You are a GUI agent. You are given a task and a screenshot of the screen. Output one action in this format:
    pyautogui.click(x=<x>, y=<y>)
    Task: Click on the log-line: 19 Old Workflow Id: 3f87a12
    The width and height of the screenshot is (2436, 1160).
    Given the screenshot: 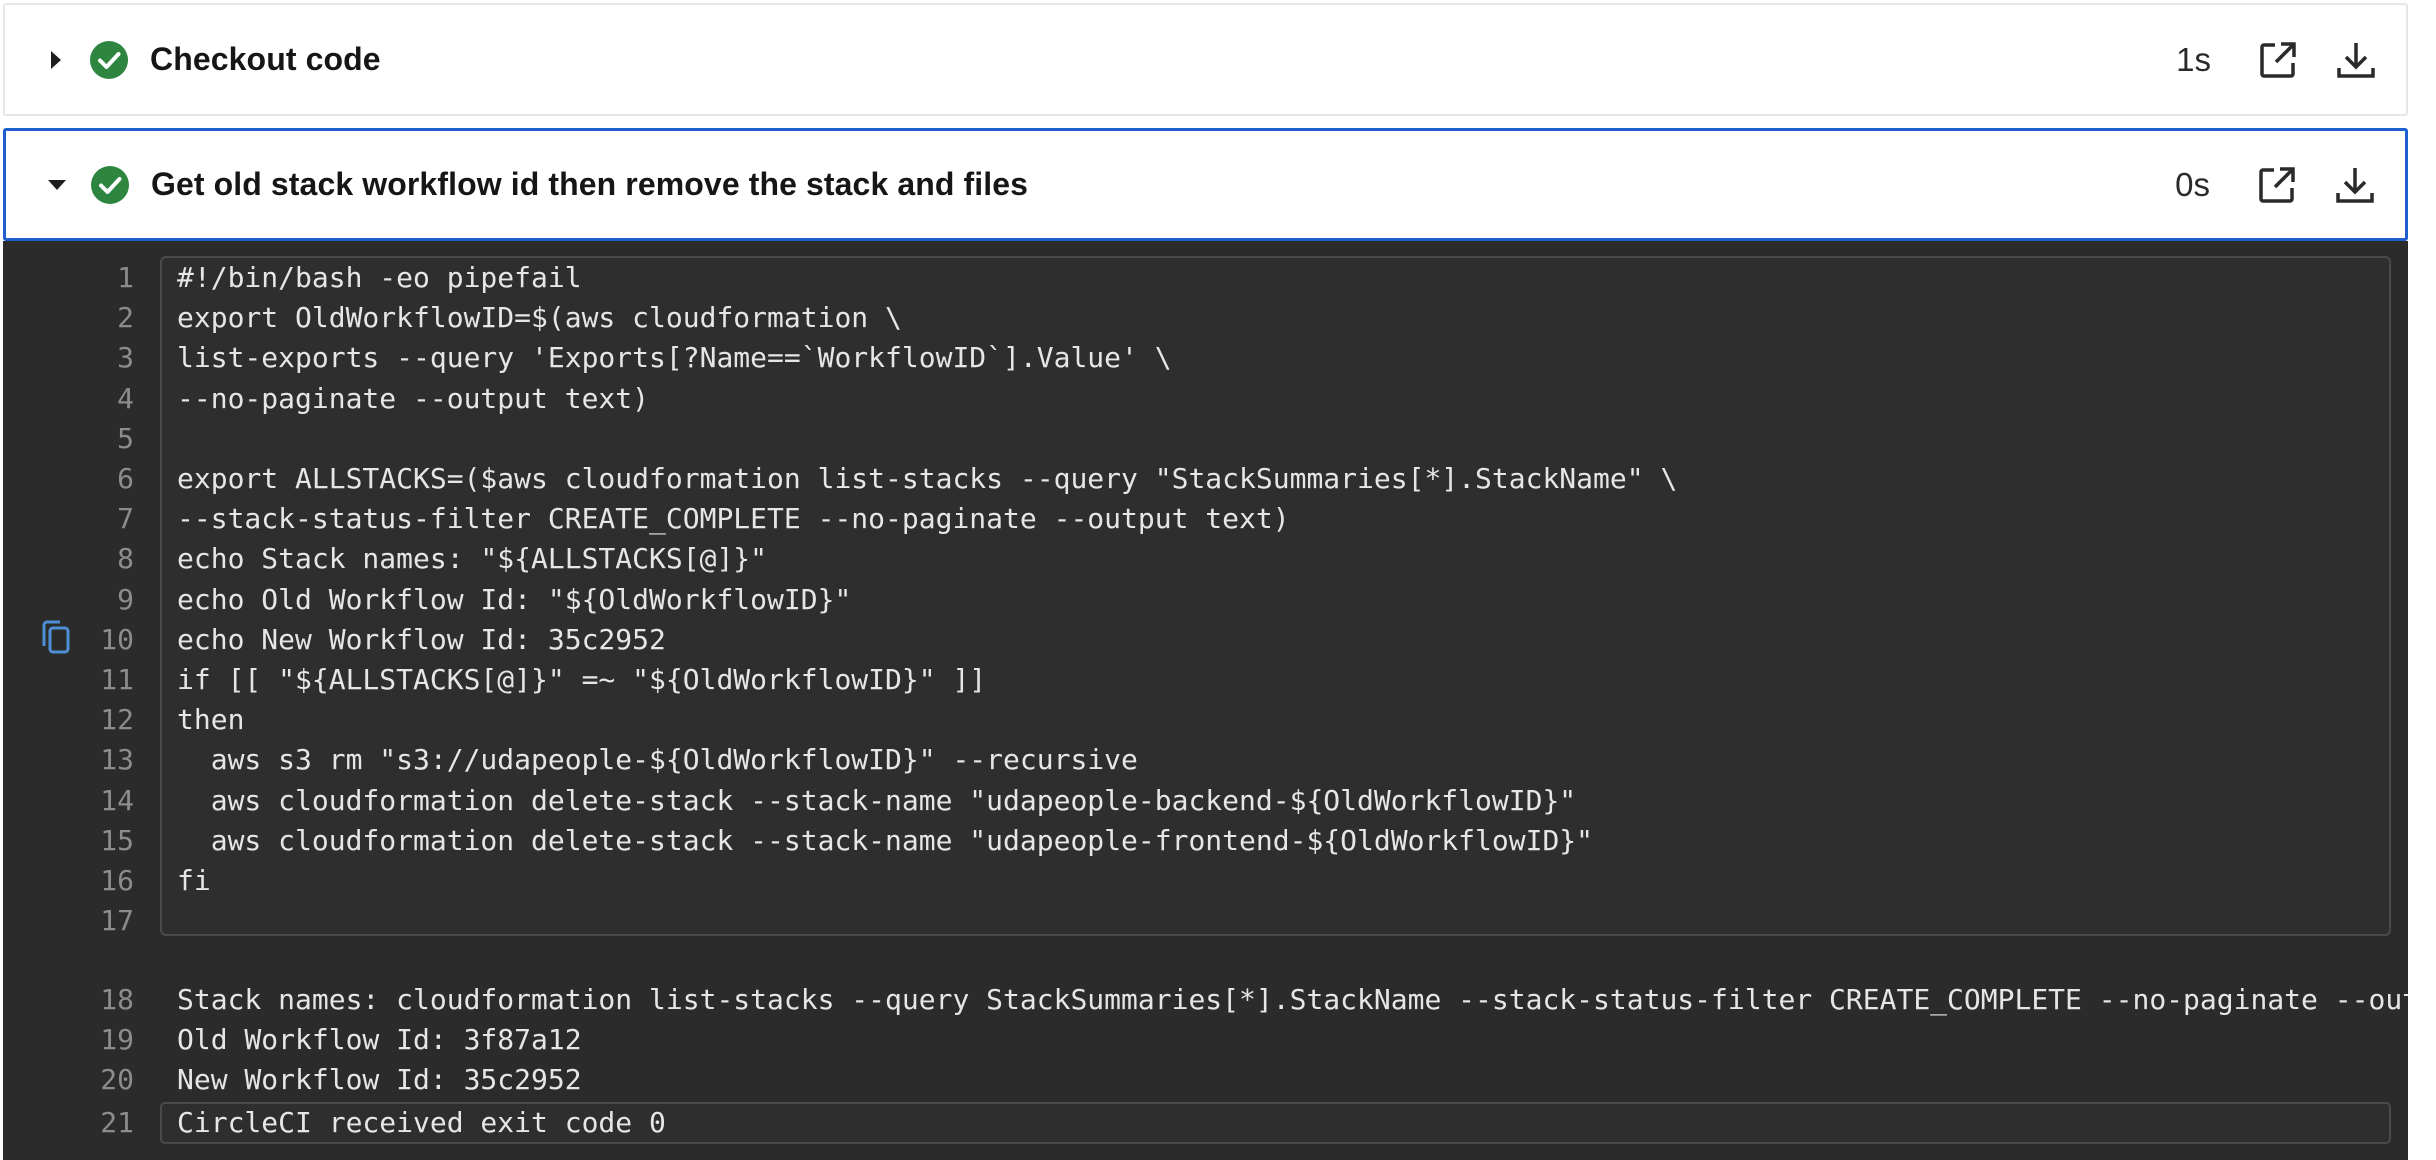 What is the action you would take?
    pyautogui.click(x=1205, y=1040)
    